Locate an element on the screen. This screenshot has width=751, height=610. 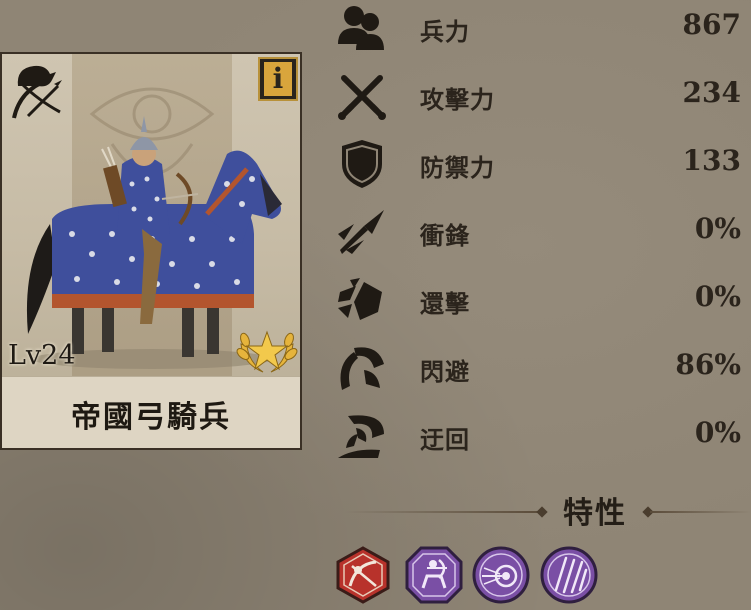
stat-label: 衝鋒 is located at coordinates (445, 235).